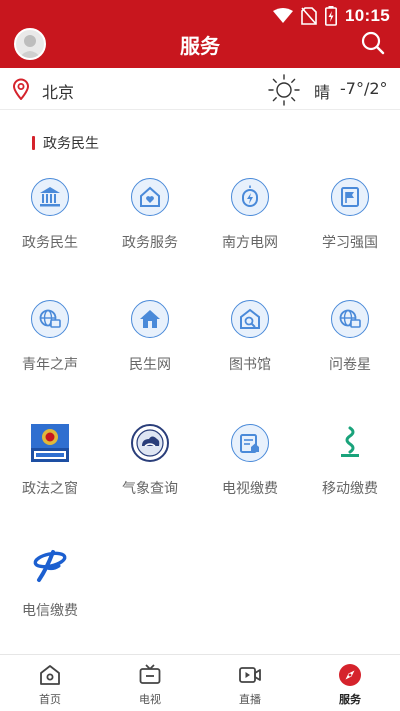 The width and height of the screenshot is (400, 711). What do you see at coordinates (50, 443) in the screenshot?
I see `police-emblem-icon` at bounding box center [50, 443].